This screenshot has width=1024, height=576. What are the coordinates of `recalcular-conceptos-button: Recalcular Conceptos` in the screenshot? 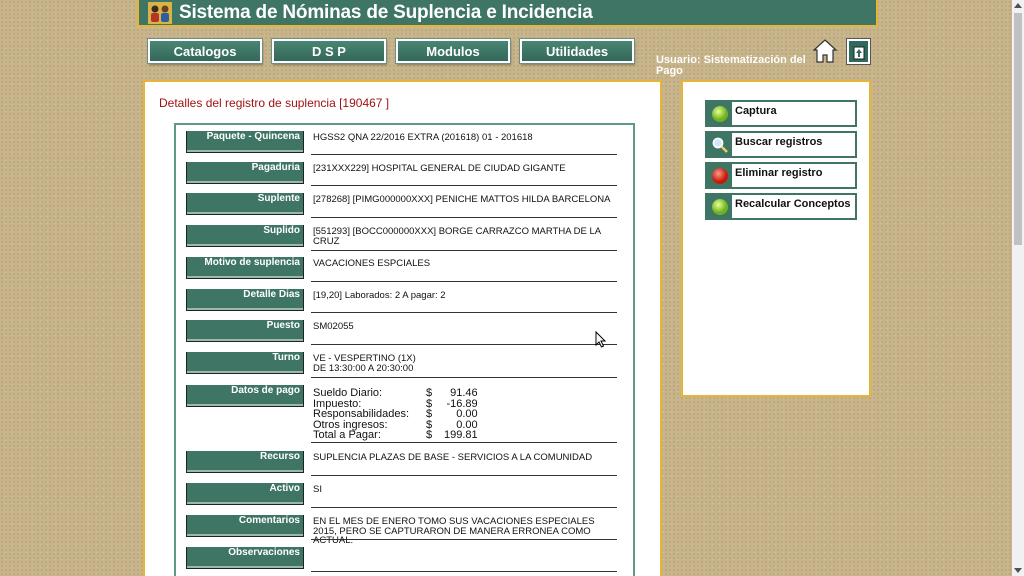 It's located at (781, 206).